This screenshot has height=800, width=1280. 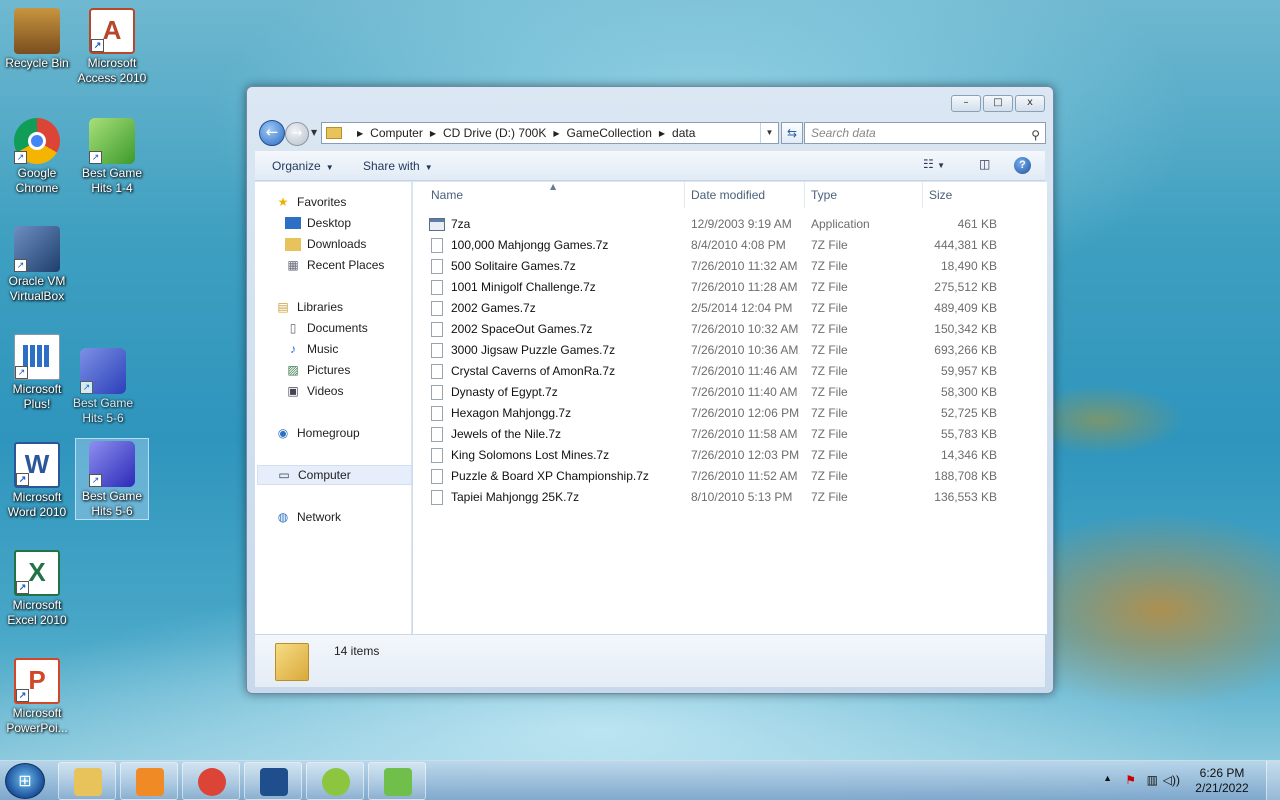 What do you see at coordinates (292, 662) in the screenshot?
I see `folder-icon` at bounding box center [292, 662].